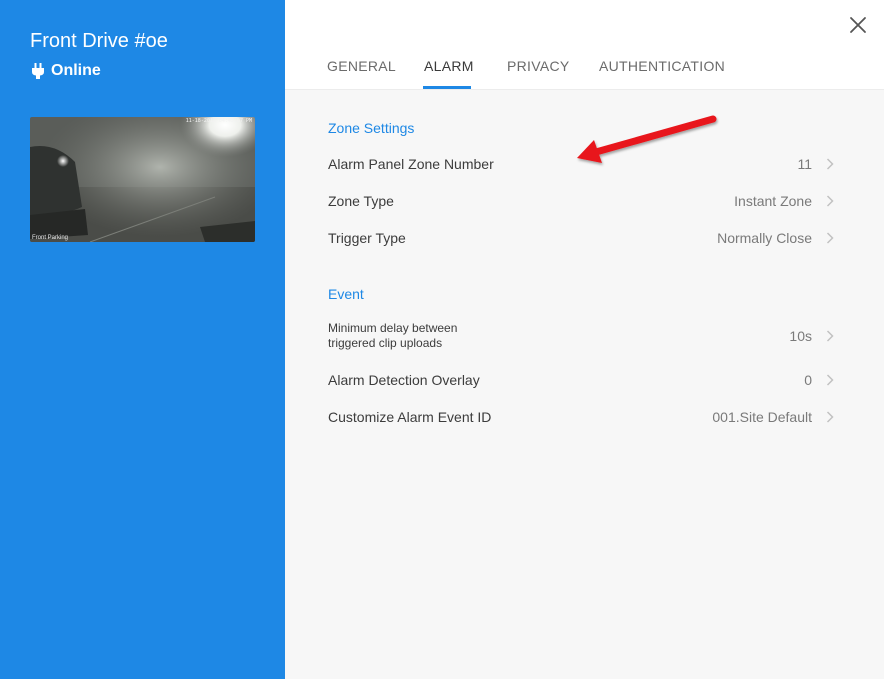  I want to click on row-value: Instant Zone, so click(773, 201).